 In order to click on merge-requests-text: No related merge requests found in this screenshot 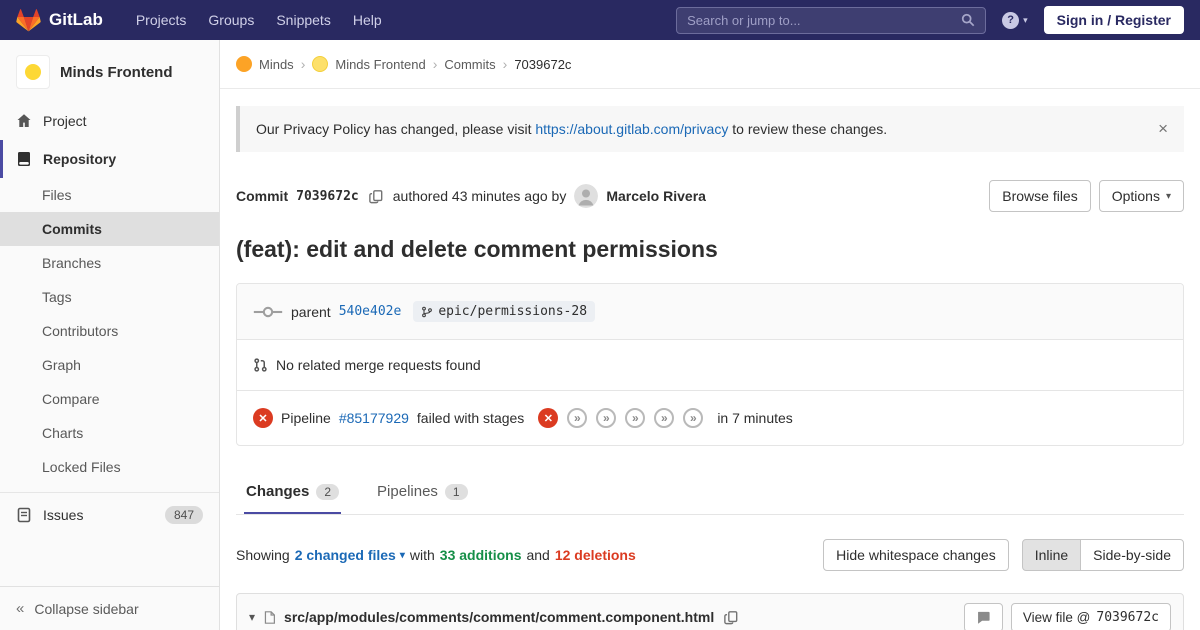, I will do `click(378, 365)`.